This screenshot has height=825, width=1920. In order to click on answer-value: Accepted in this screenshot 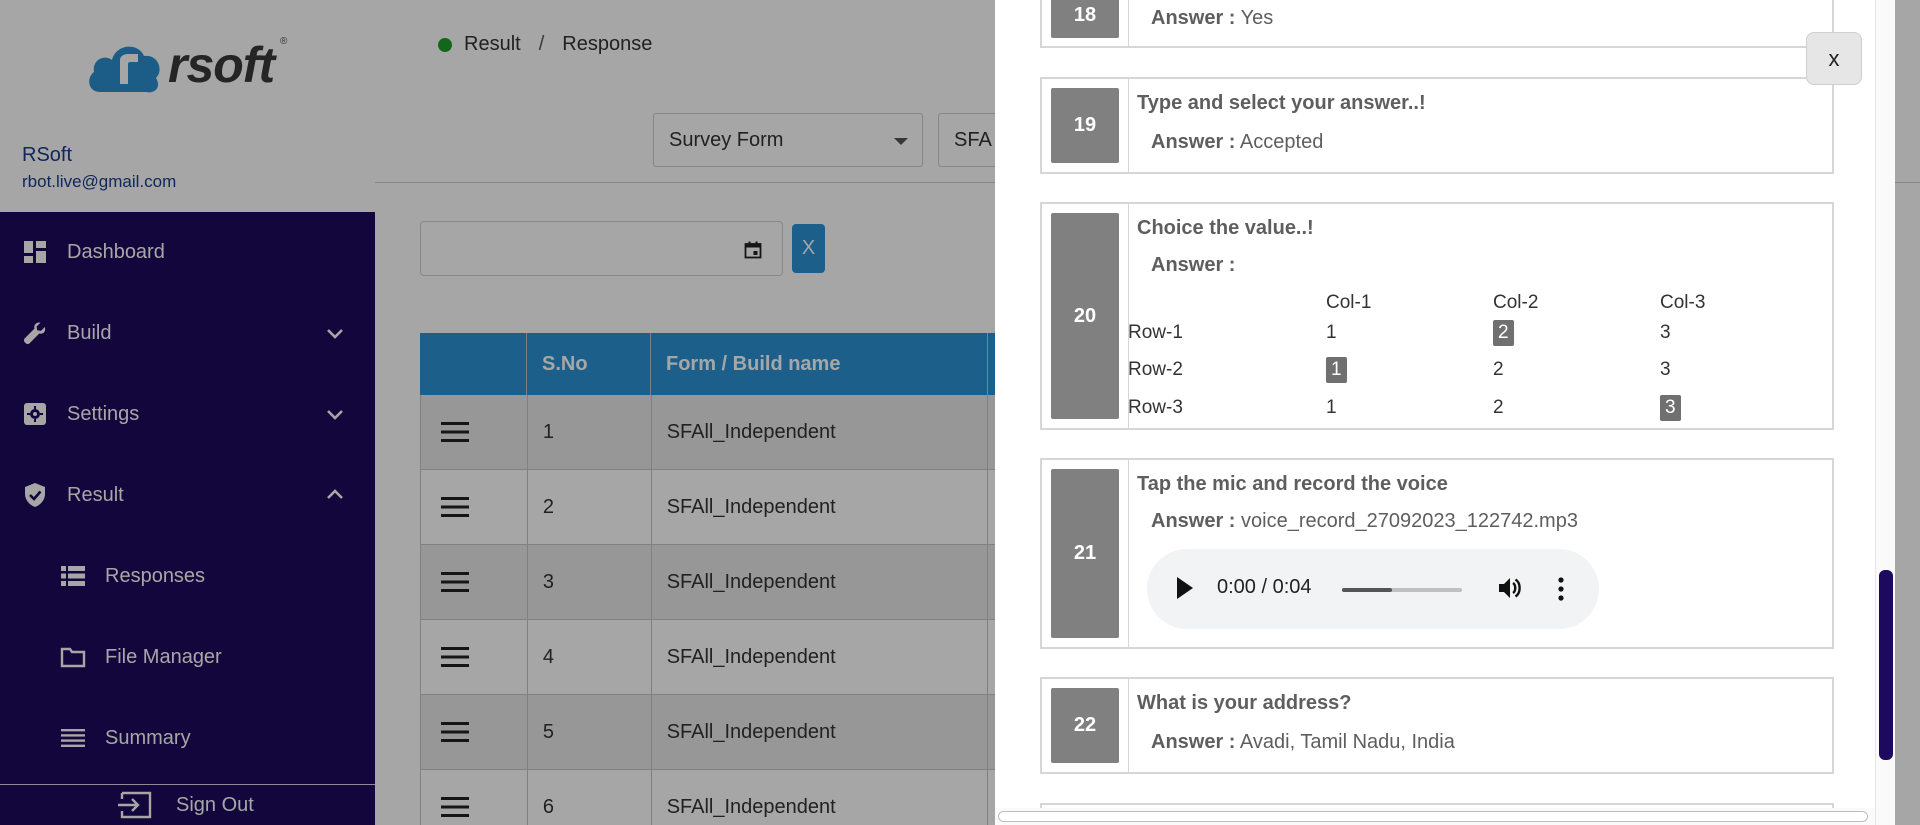, I will do `click(1281, 142)`.